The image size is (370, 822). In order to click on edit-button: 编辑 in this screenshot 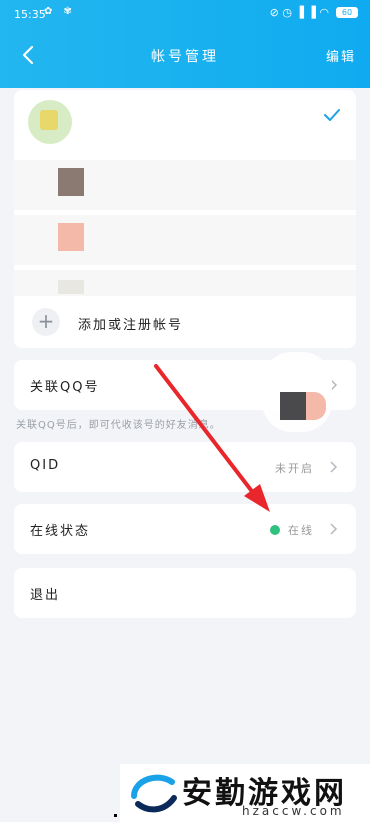, I will do `click(341, 55)`.